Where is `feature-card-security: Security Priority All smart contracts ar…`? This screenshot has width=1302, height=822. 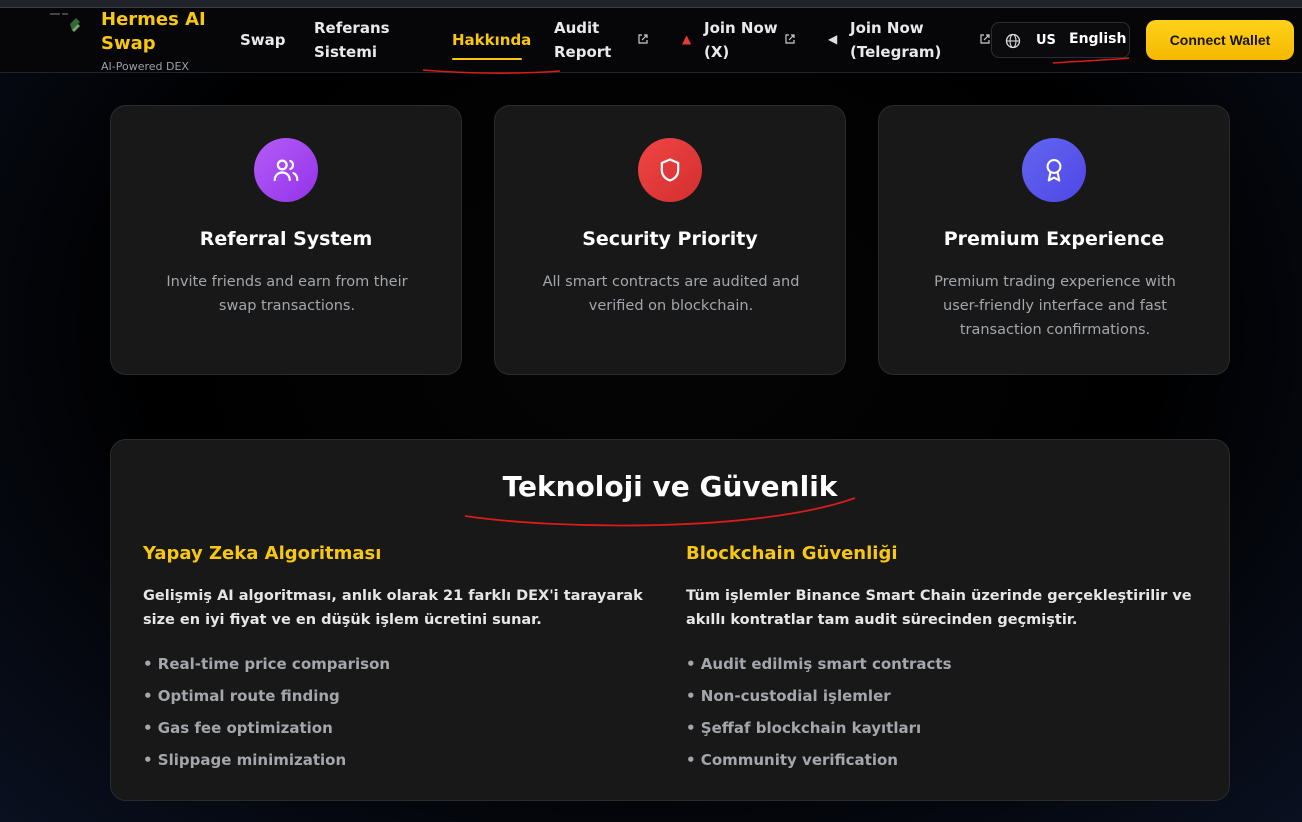
feature-card-security: Security Priority All smart contracts ar… is located at coordinates (670, 240).